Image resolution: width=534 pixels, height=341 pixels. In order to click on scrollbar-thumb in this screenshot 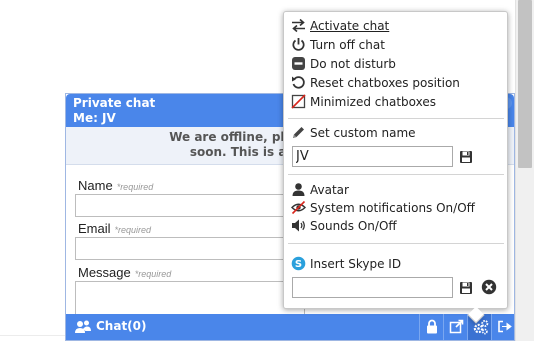, I will do `click(525, 84)`.